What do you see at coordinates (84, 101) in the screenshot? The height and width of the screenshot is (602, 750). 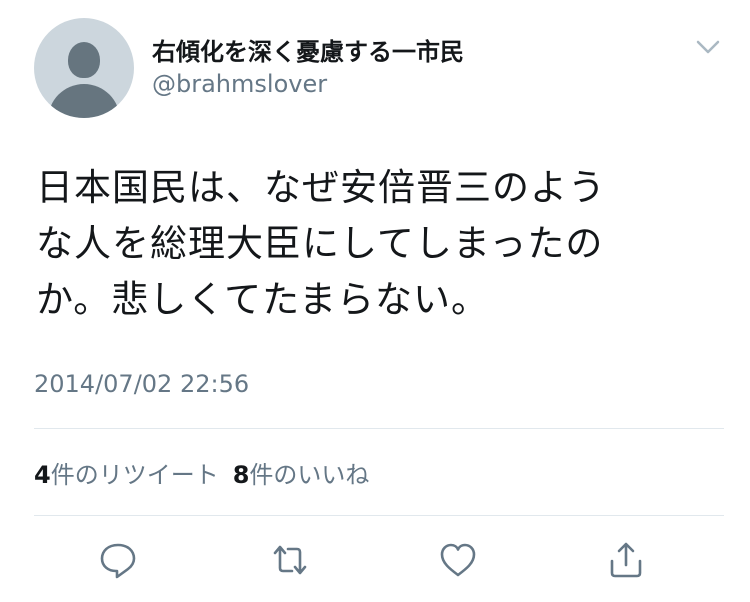 I see `avatar-body-shape` at bounding box center [84, 101].